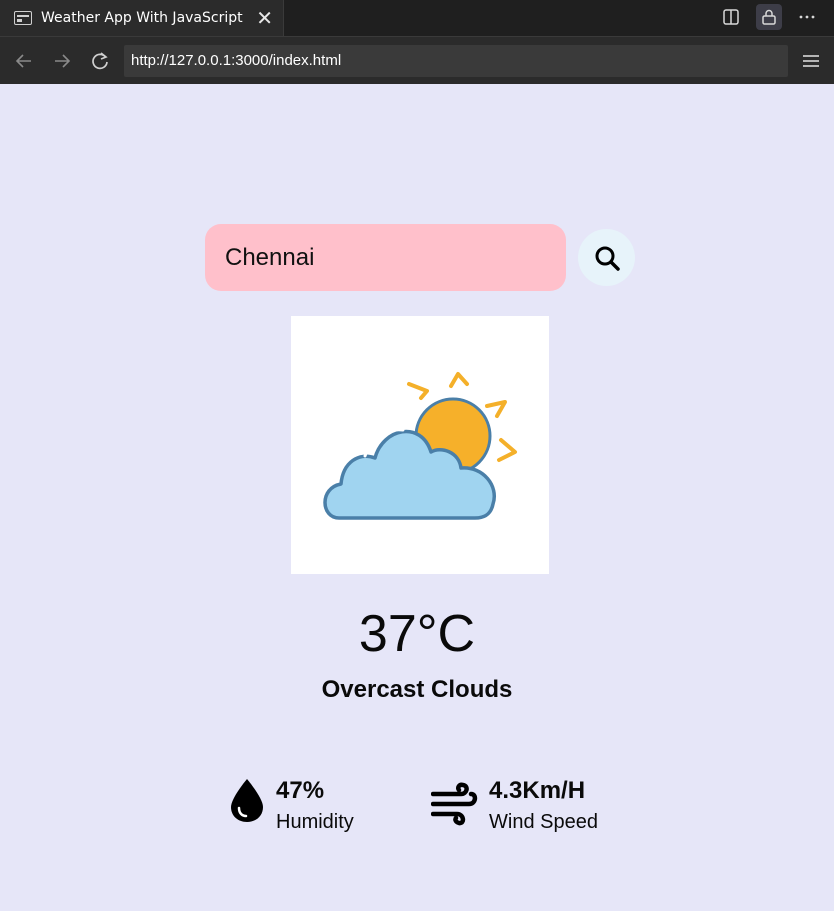 The height and width of the screenshot is (911, 834). I want to click on weather-icon-card, so click(420, 445).